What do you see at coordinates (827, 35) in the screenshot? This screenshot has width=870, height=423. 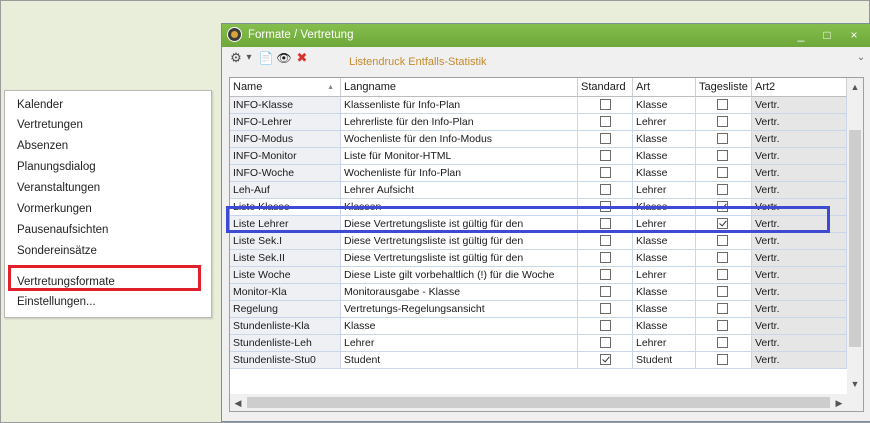 I see `maximize-button: □` at bounding box center [827, 35].